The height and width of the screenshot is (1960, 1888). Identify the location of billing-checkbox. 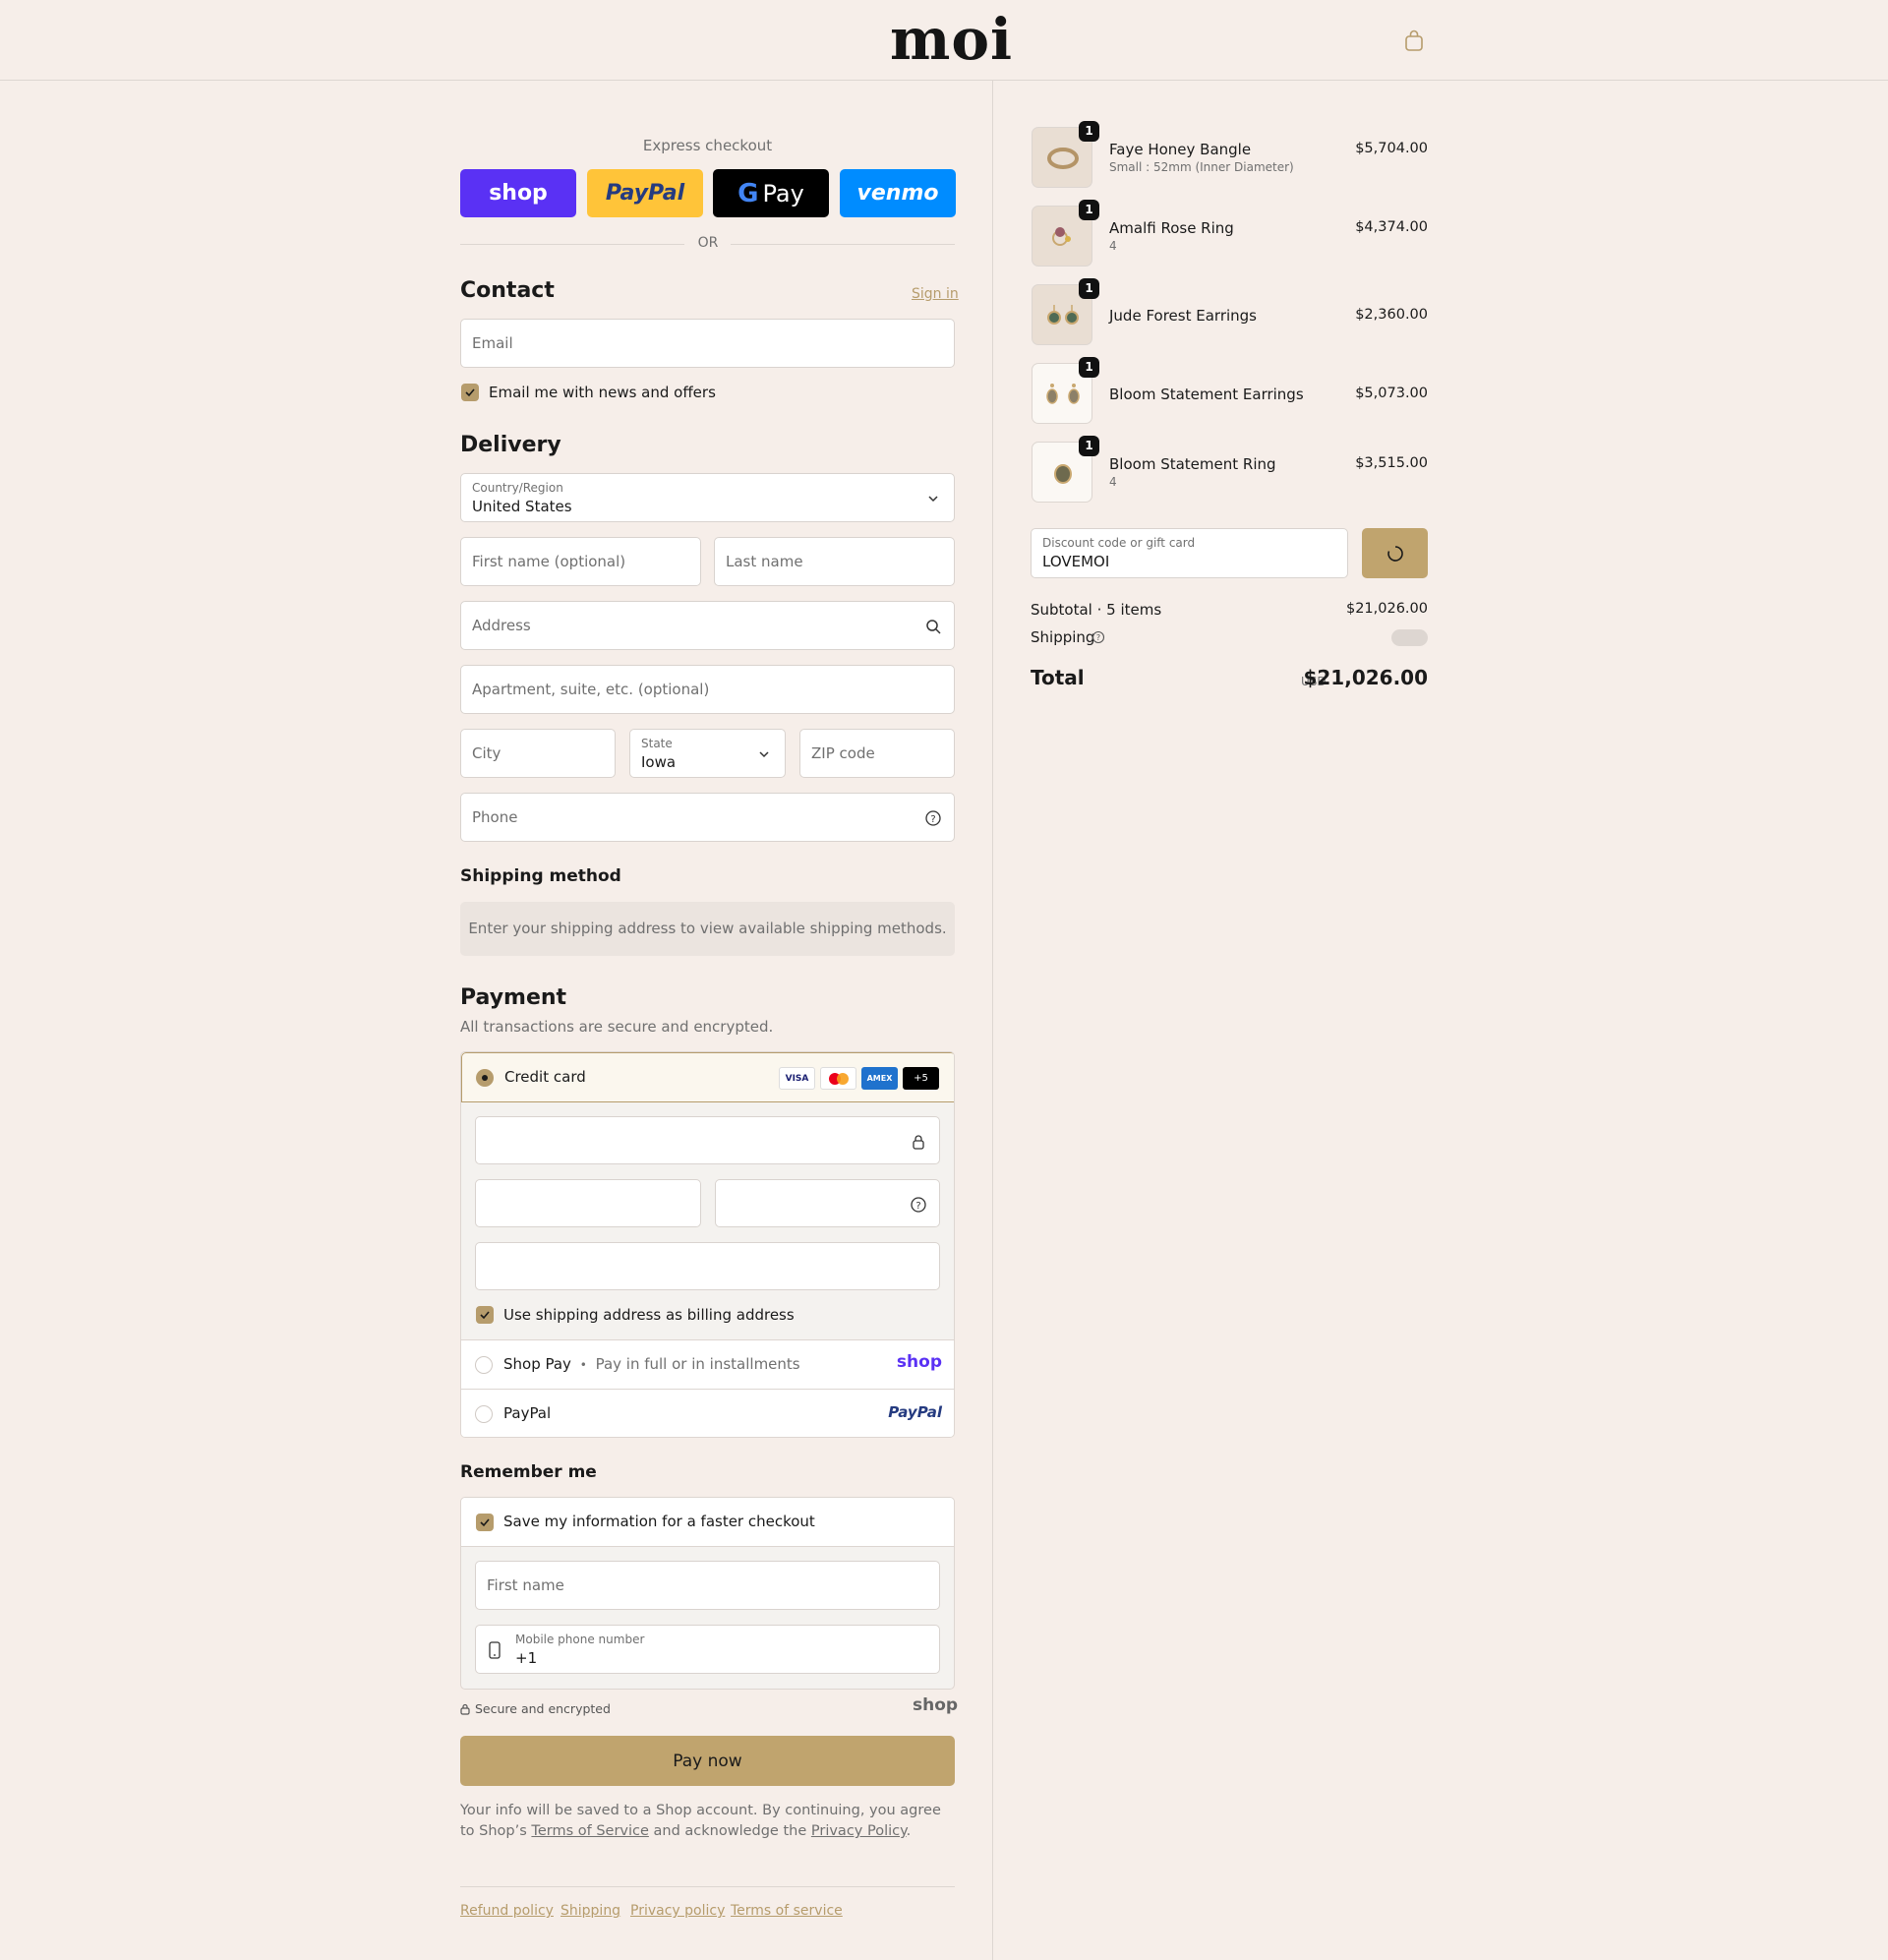
(485, 1315).